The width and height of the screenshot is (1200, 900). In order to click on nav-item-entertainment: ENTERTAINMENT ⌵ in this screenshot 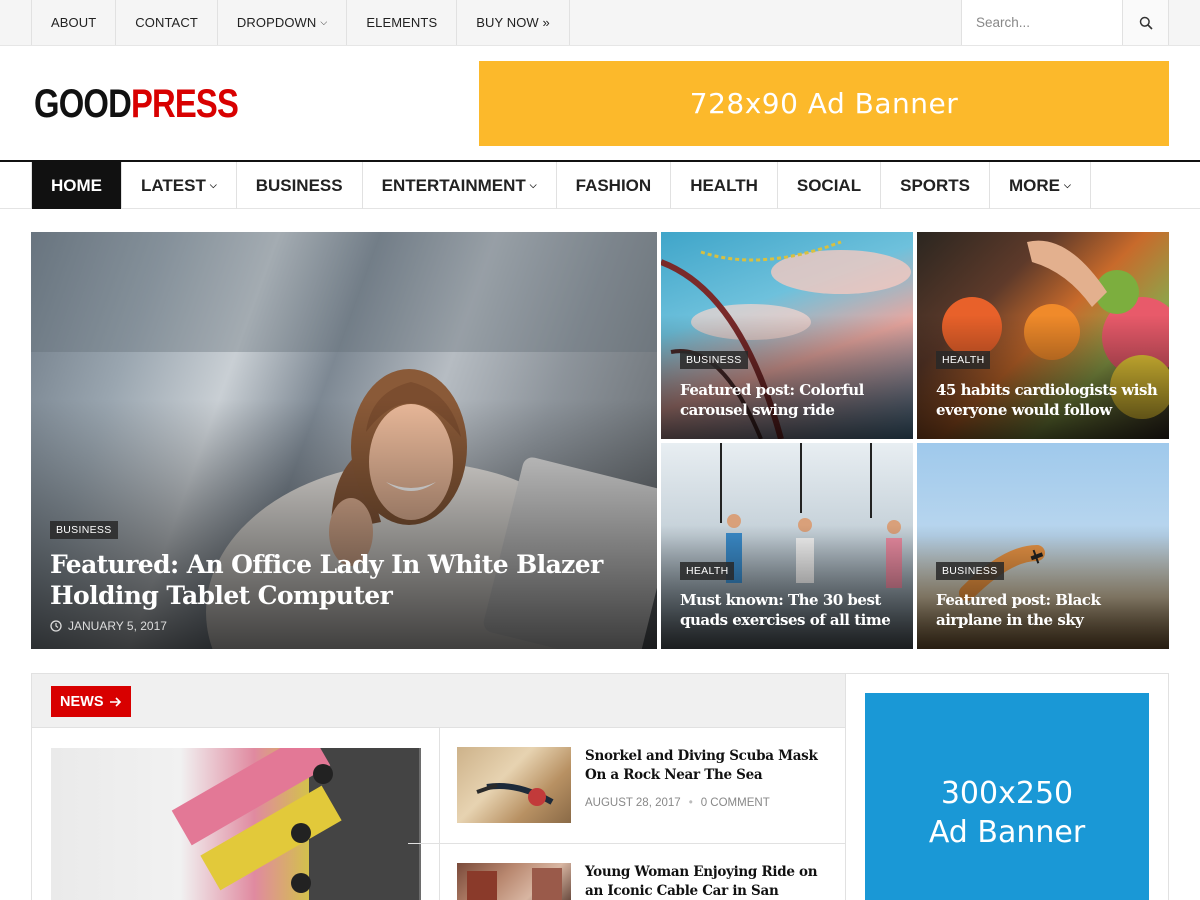, I will do `click(460, 185)`.